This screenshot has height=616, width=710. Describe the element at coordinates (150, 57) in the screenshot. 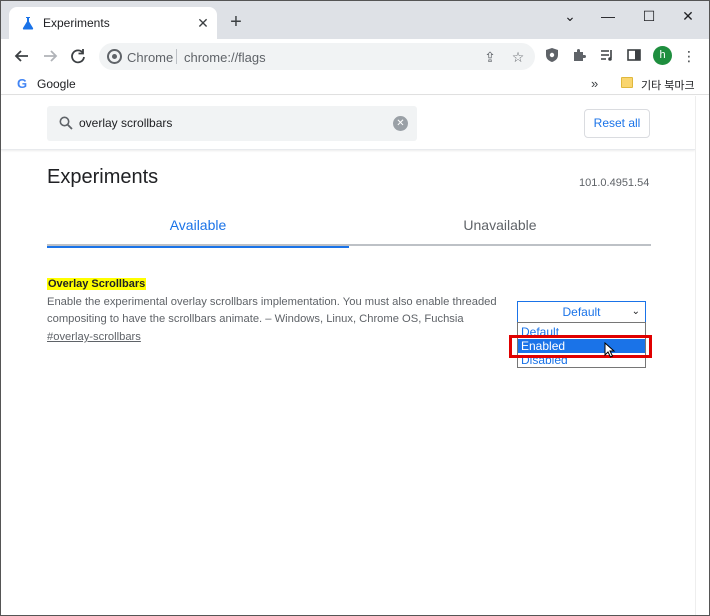

I see `omnibox-site-label: Chrome` at that location.